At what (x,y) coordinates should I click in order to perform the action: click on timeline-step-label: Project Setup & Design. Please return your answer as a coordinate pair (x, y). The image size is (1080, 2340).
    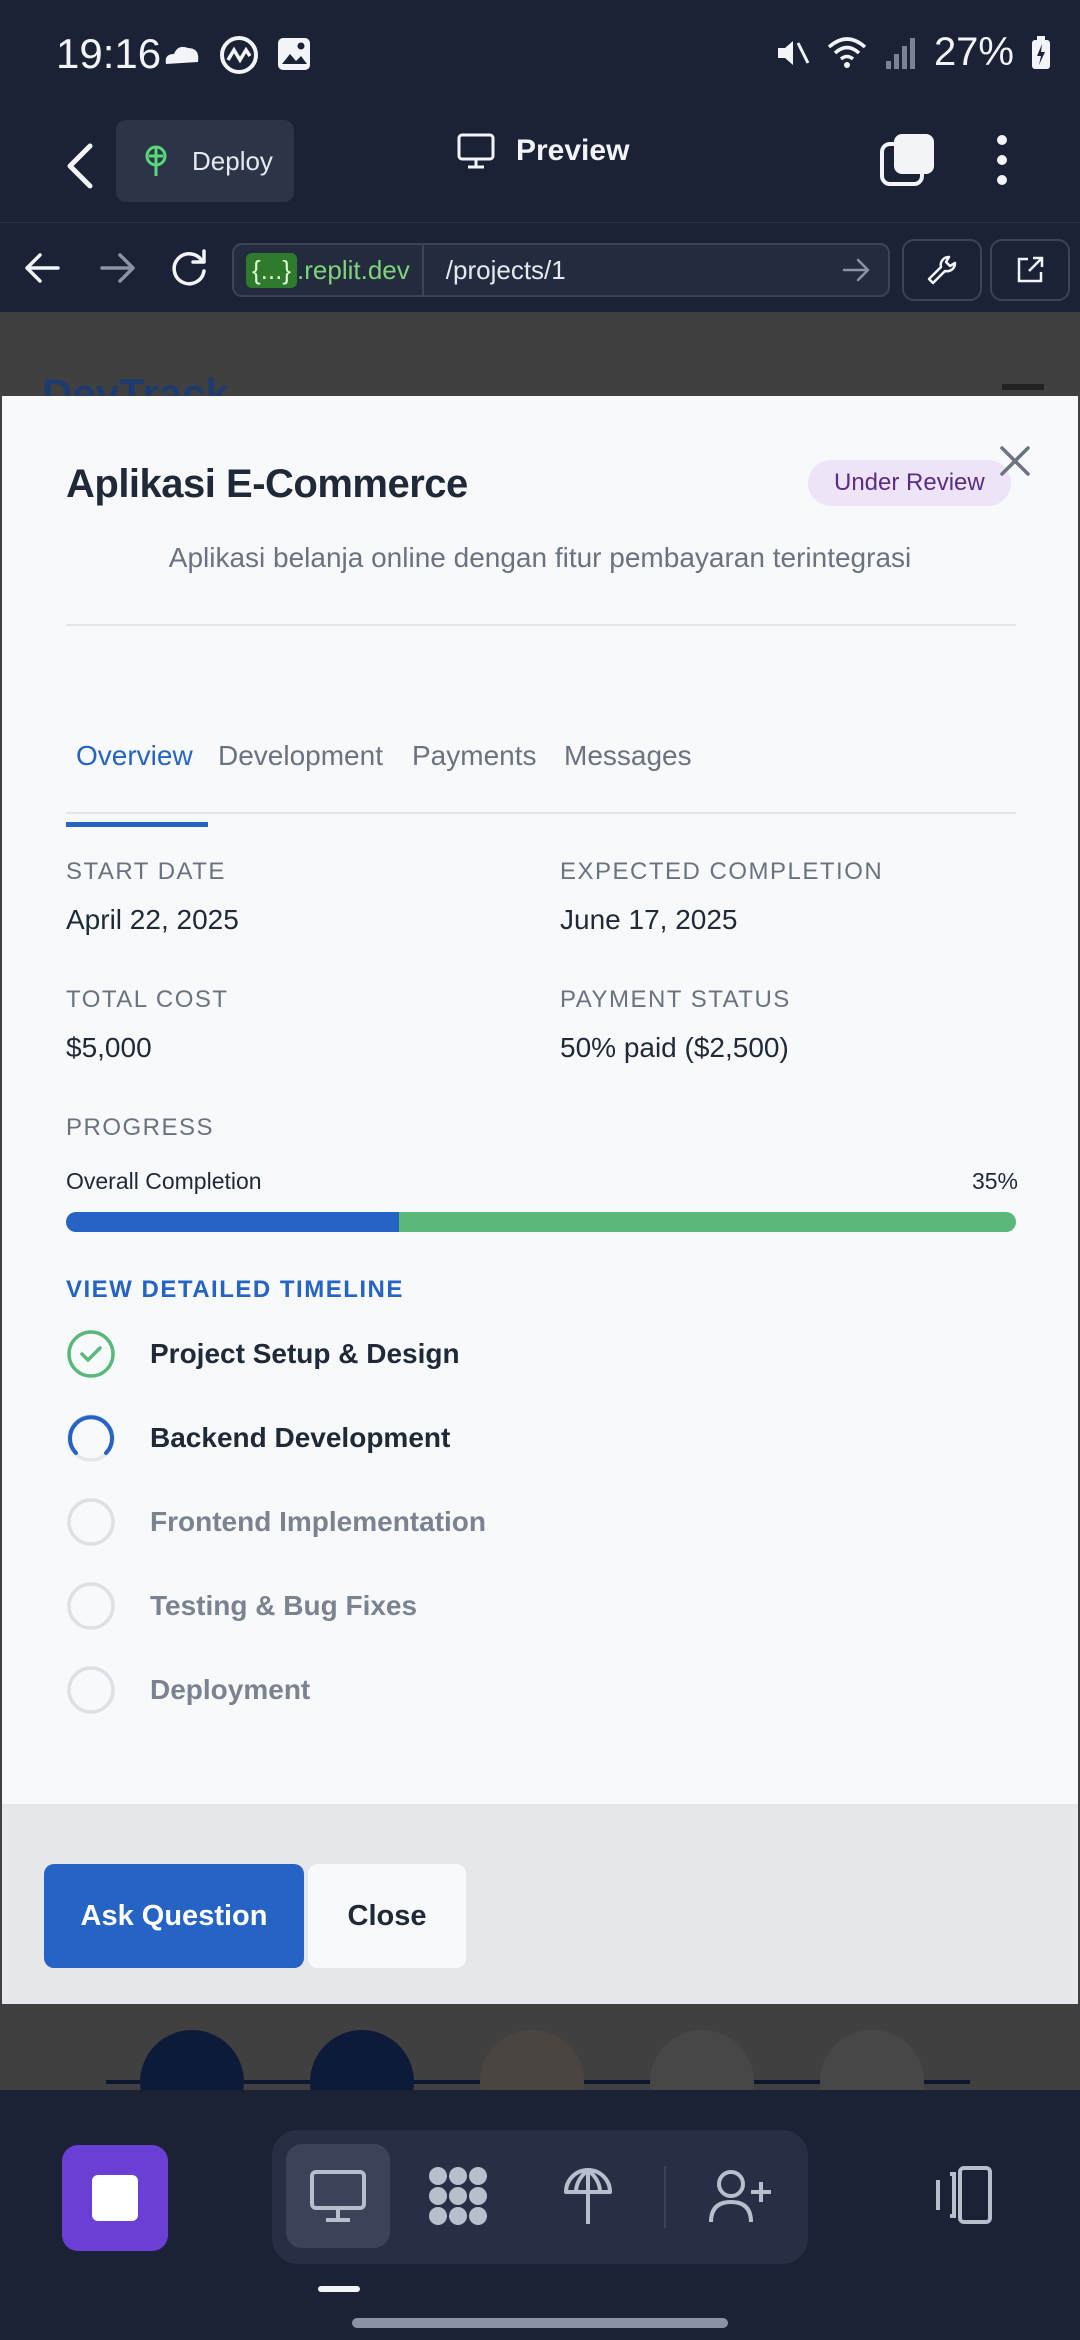
    Looking at the image, I should click on (305, 1353).